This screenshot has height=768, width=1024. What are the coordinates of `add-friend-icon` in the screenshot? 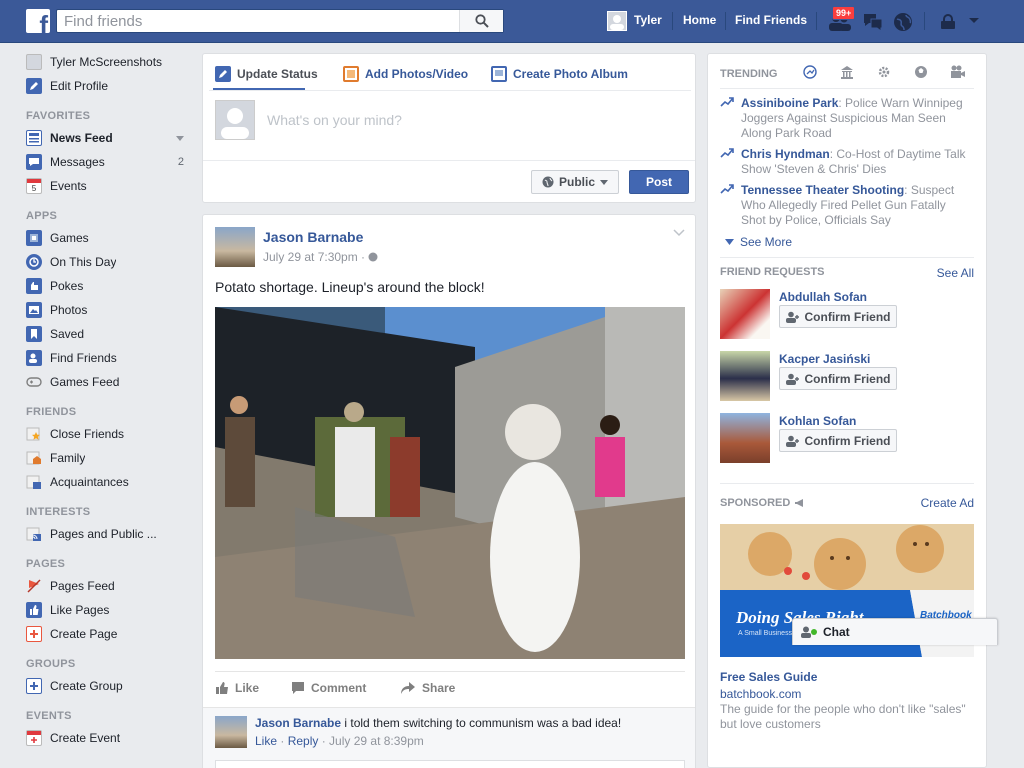 It's located at (792, 379).